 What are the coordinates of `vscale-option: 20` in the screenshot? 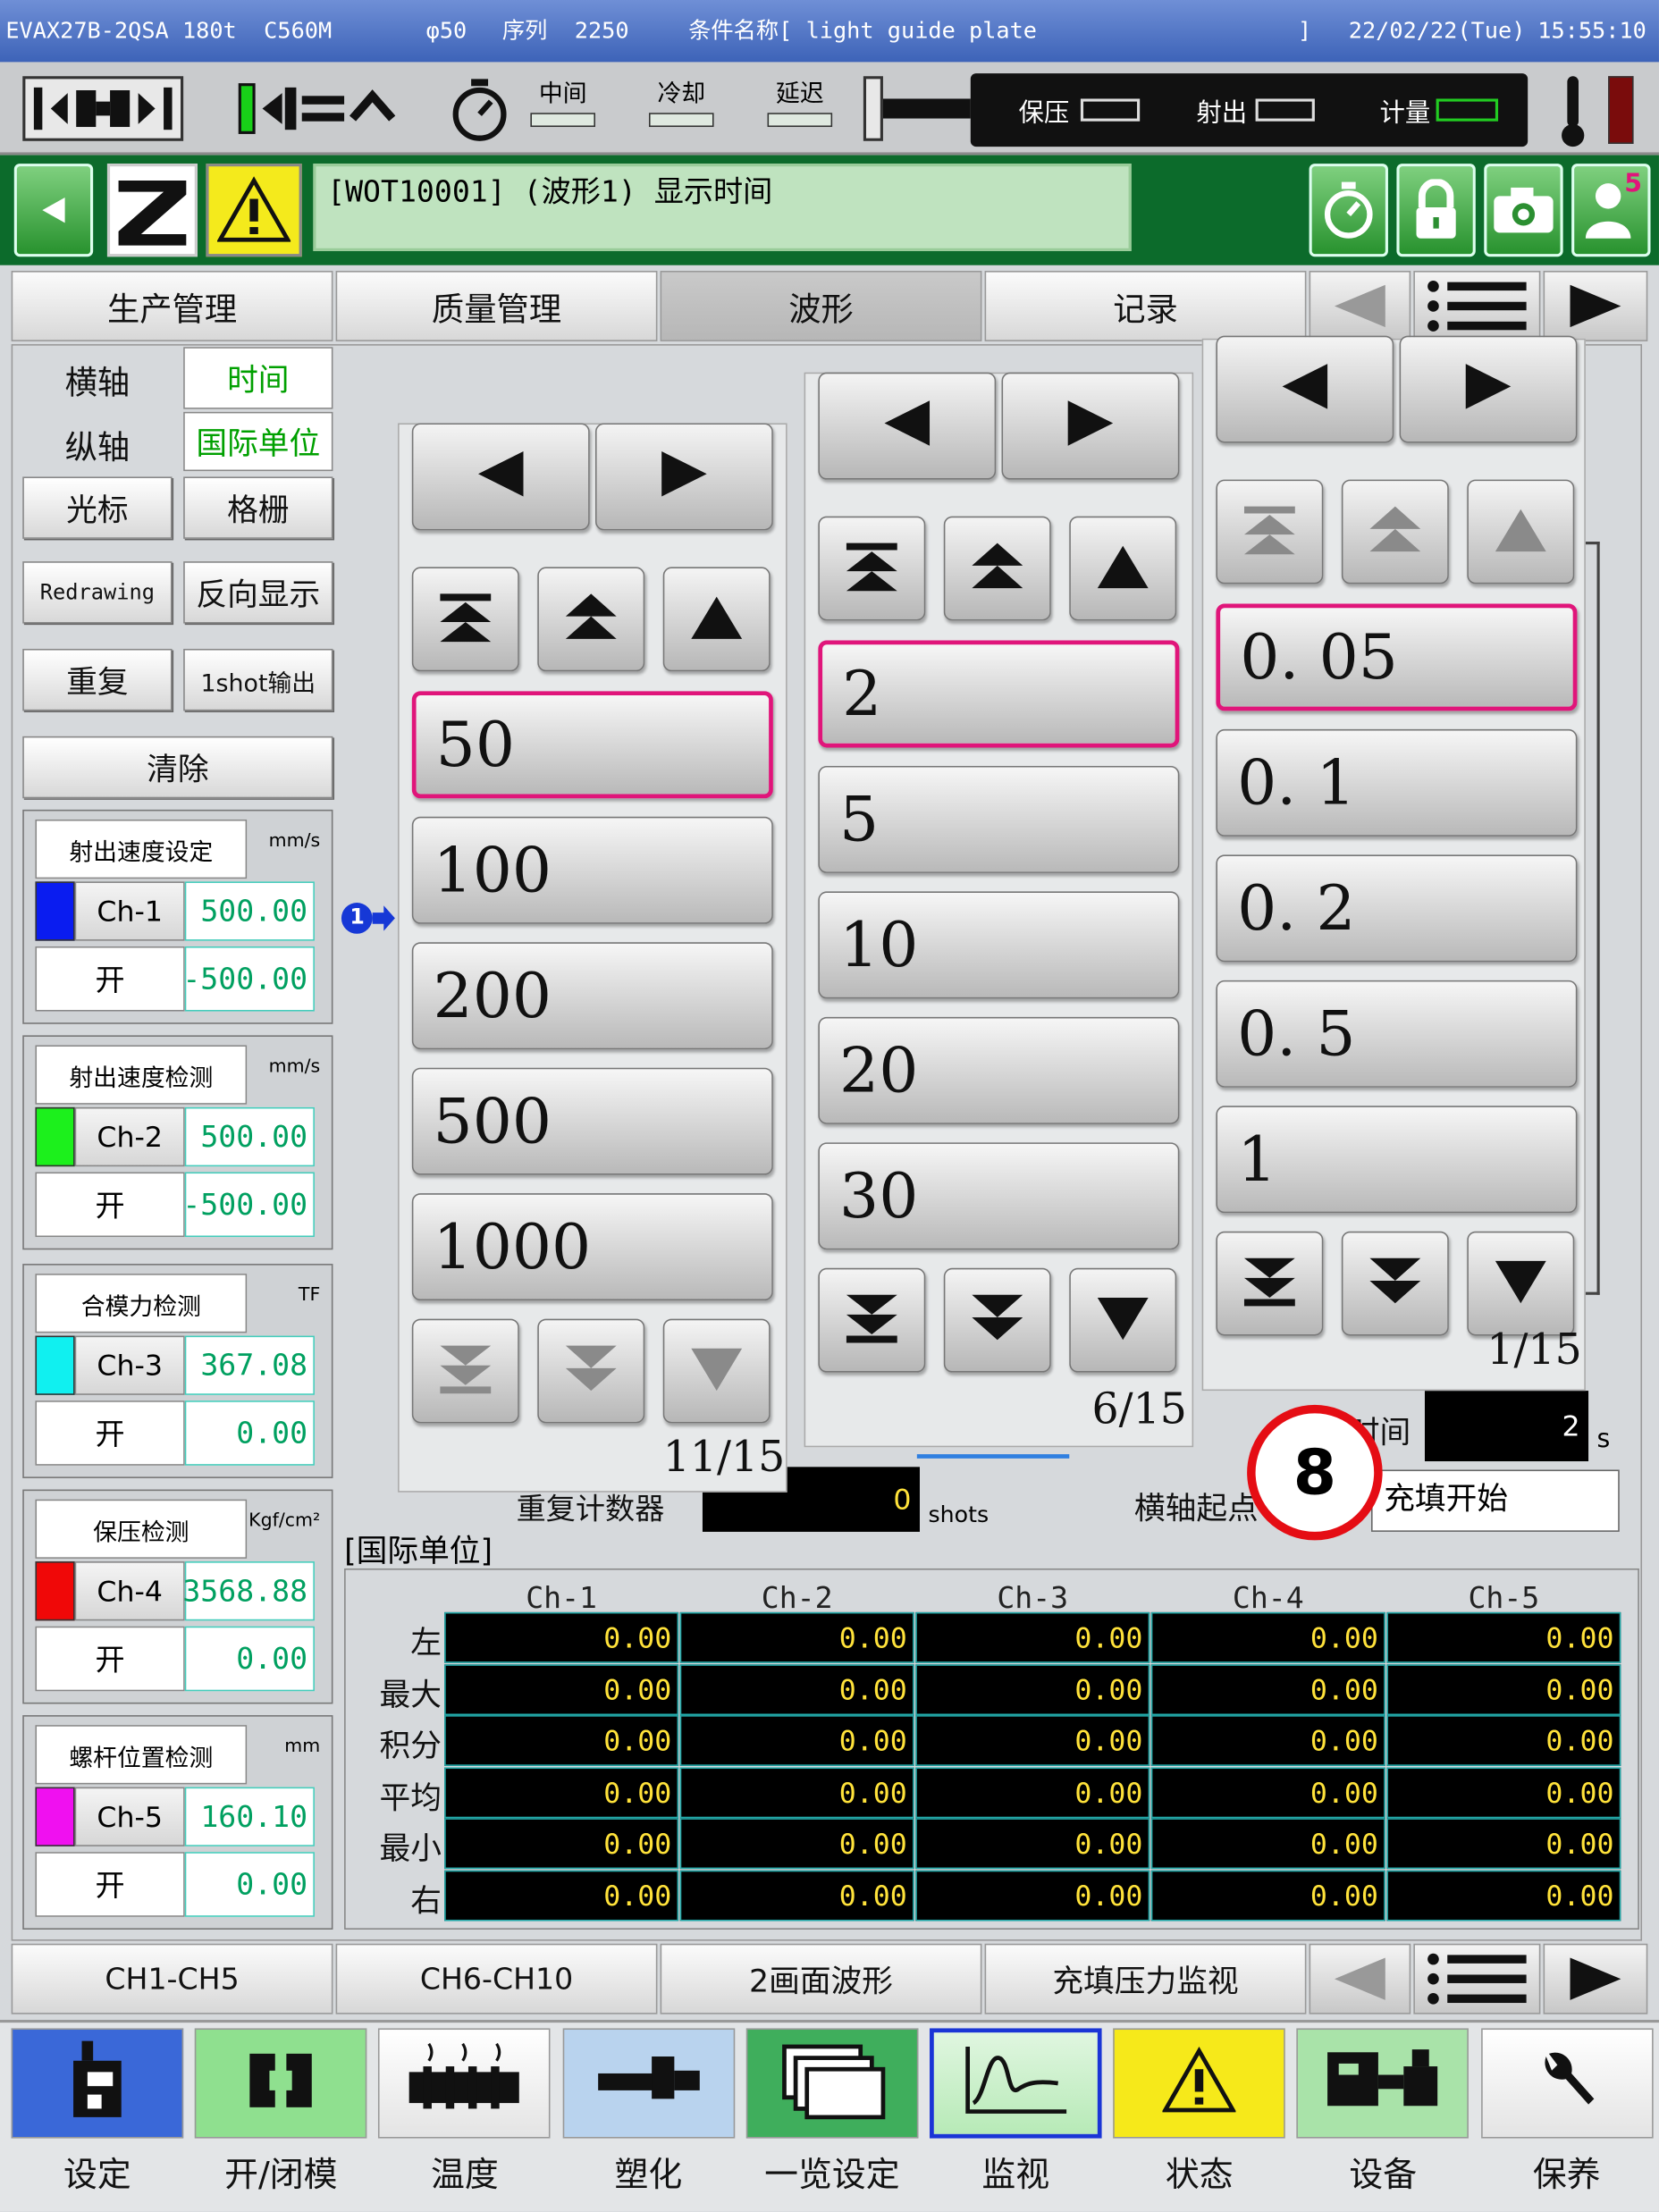 It's located at (999, 1070).